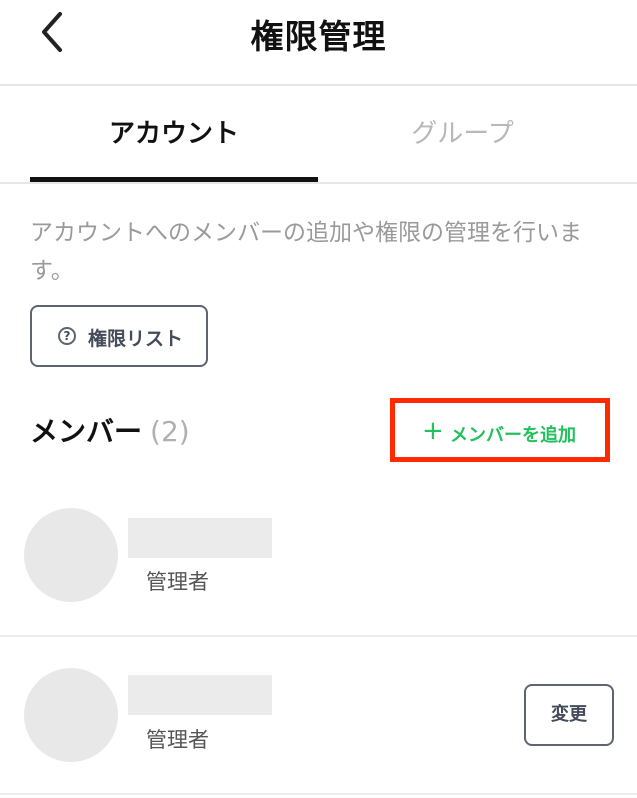 The height and width of the screenshot is (798, 637). Describe the element at coordinates (433, 431) in the screenshot. I see `plus-icon: +` at that location.